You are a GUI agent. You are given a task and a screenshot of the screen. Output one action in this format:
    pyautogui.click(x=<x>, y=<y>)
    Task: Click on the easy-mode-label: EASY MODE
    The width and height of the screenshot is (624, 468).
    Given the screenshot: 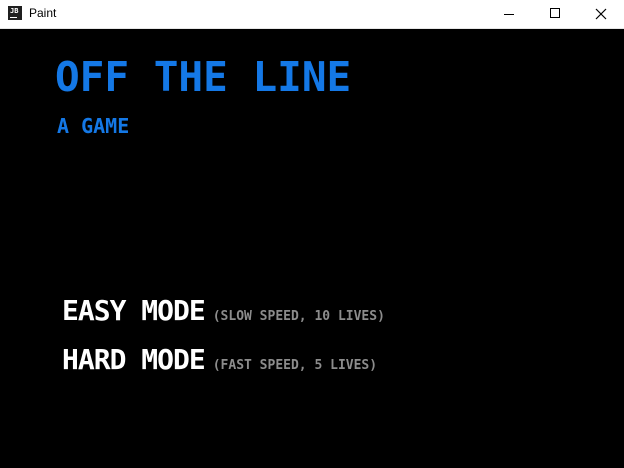 What is the action you would take?
    pyautogui.click(x=134, y=310)
    